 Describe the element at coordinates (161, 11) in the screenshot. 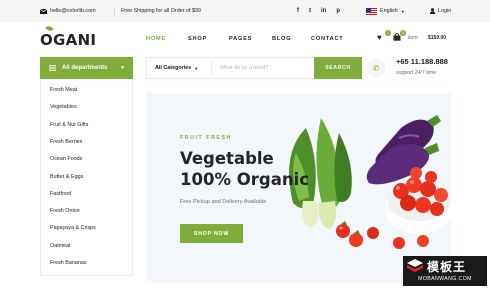

I see `shipping-notice: Free Shipping for all Order of $99` at that location.